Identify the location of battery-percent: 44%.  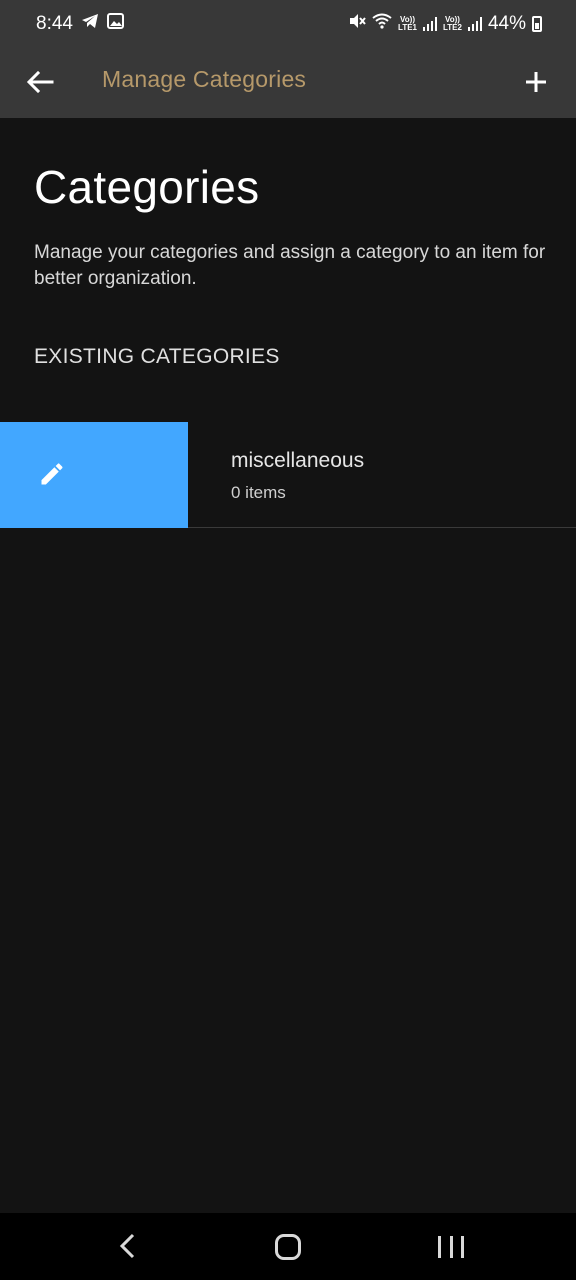
(506, 23).